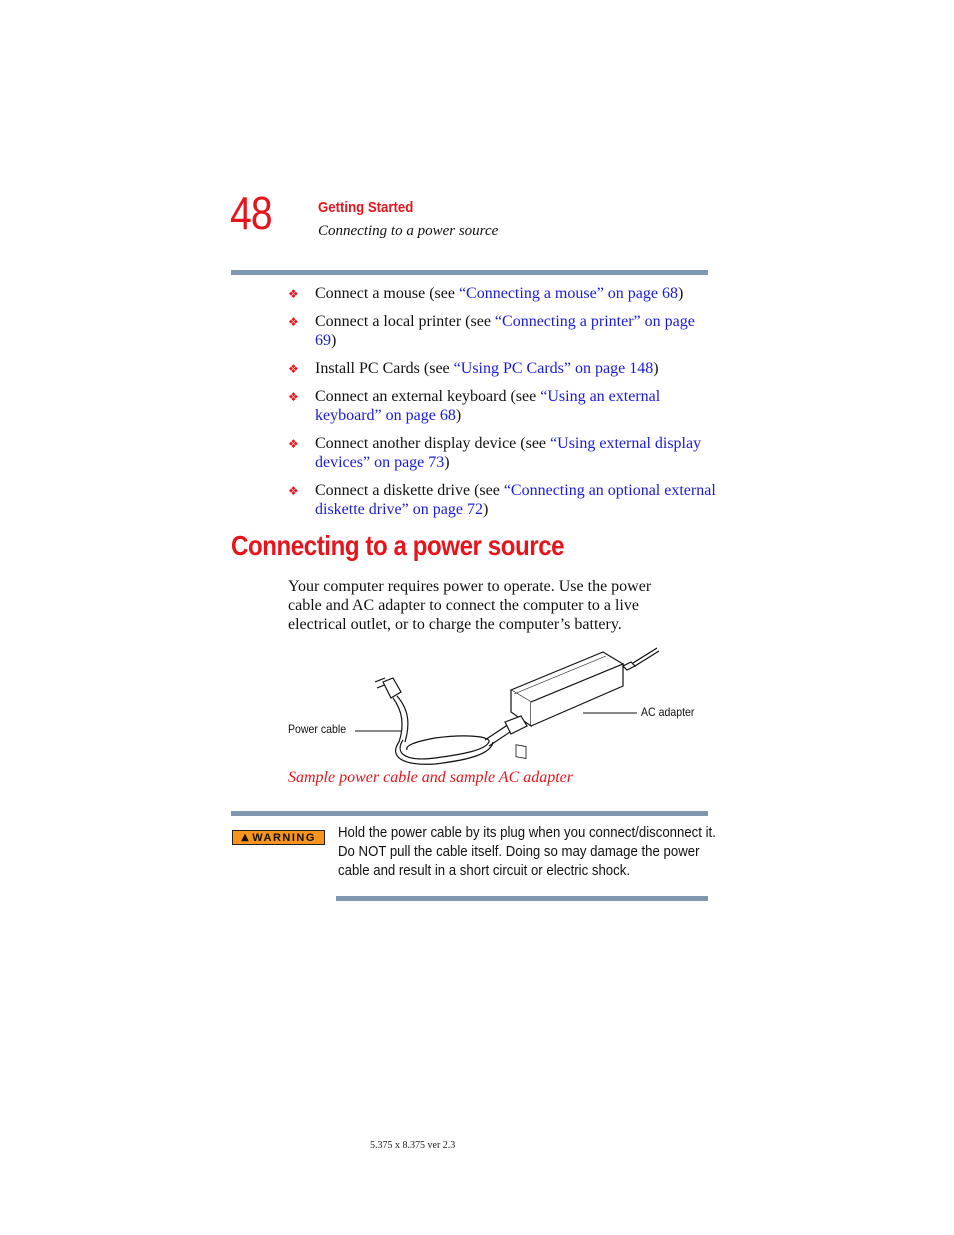 This screenshot has height=1235, width=954. Describe the element at coordinates (469, 813) in the screenshot. I see `warning-top-divider` at that location.